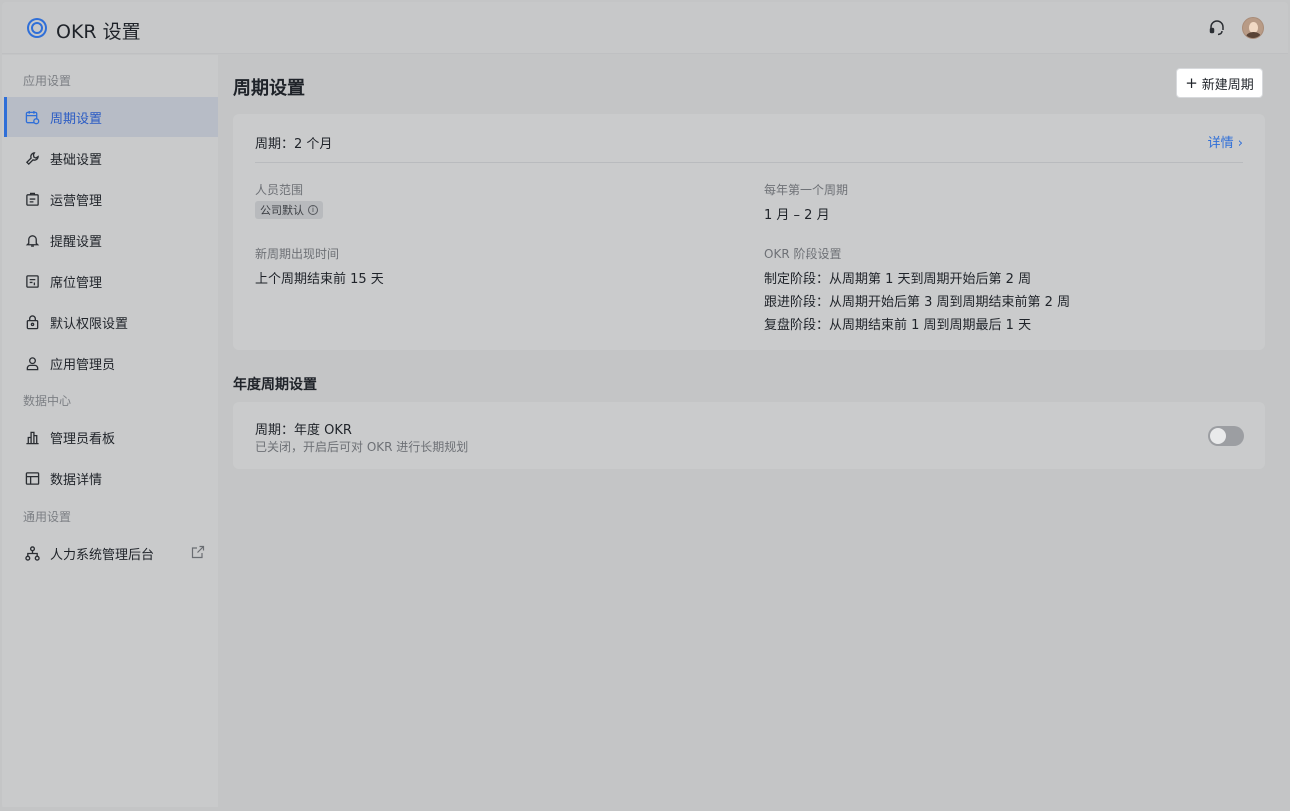  I want to click on calendar-settings-icon, so click(32, 117).